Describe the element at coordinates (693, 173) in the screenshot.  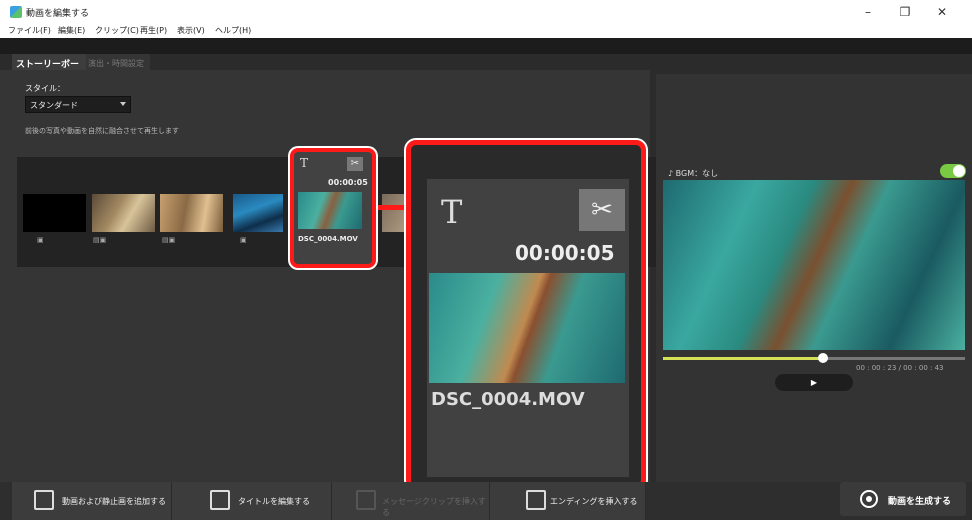
I see `bgm-label: ♪ BGM：なし` at that location.